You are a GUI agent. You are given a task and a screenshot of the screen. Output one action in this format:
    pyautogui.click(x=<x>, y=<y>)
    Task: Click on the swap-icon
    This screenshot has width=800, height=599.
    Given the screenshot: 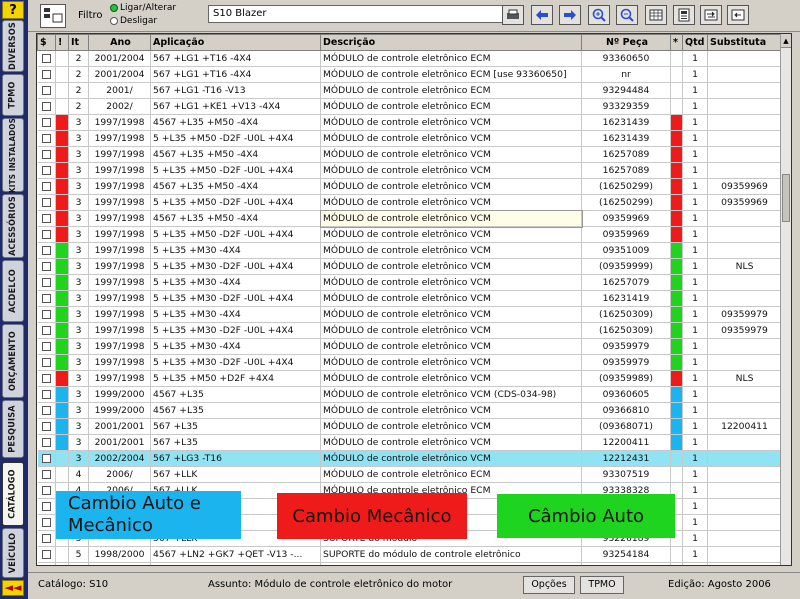 What is the action you would take?
    pyautogui.click(x=711, y=15)
    